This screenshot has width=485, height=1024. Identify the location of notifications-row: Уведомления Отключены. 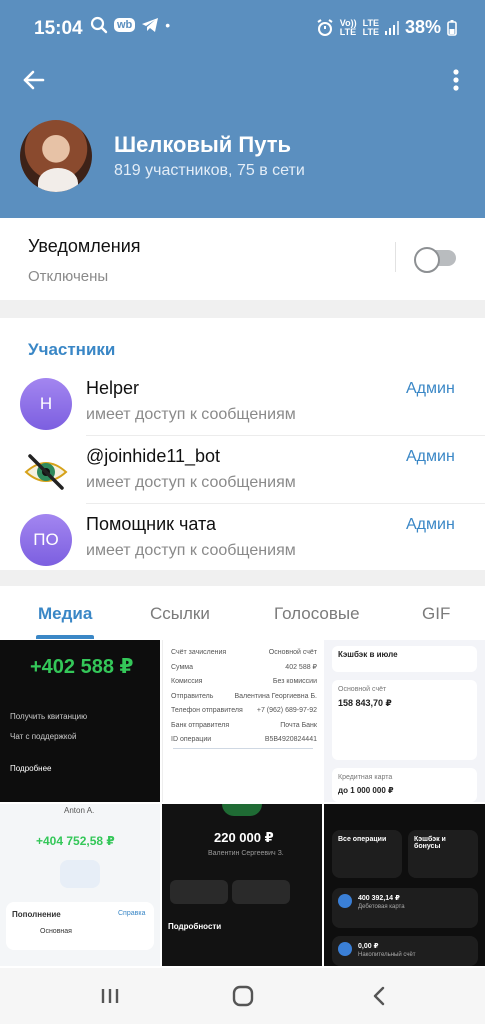
(242, 259).